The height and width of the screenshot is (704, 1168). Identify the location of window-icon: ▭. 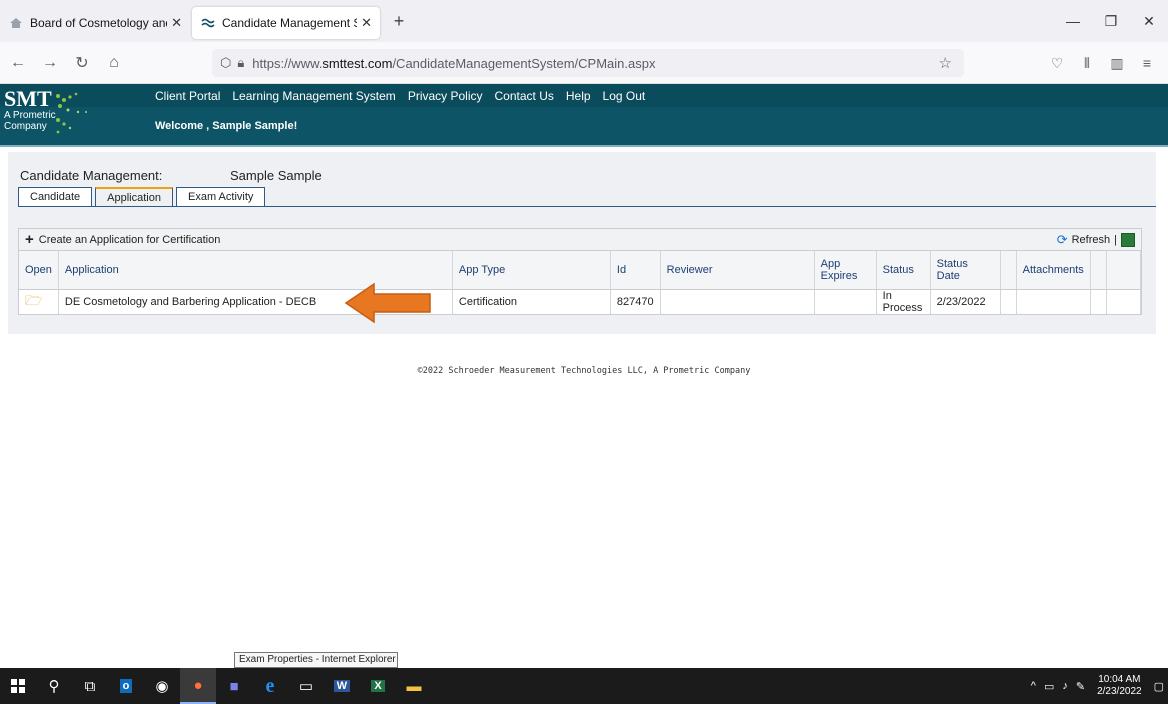
(306, 686).